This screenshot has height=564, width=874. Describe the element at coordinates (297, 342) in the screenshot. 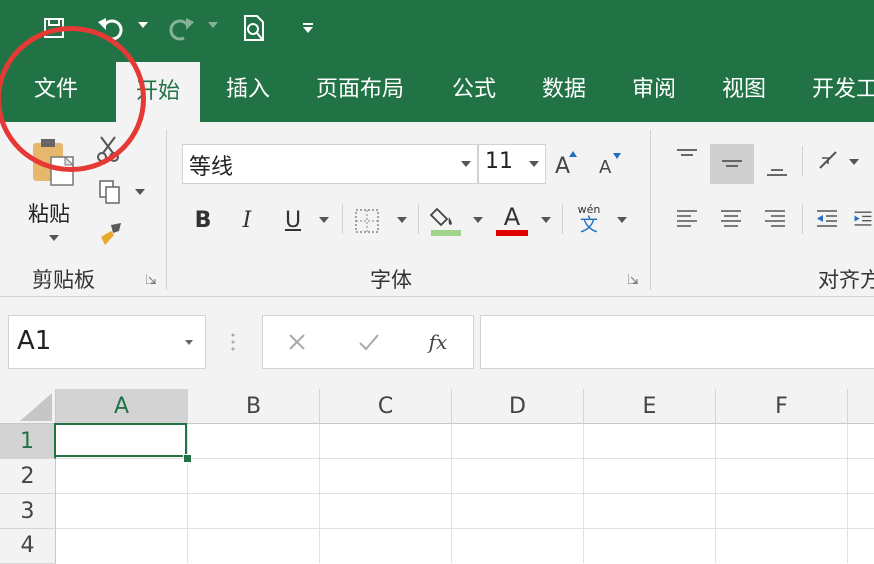

I see `cancel-icon` at that location.